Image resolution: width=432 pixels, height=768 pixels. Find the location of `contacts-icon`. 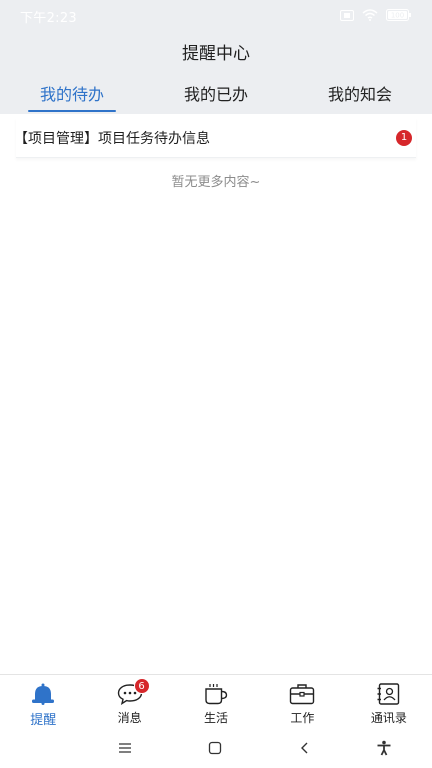

contacts-icon is located at coordinates (389, 694).